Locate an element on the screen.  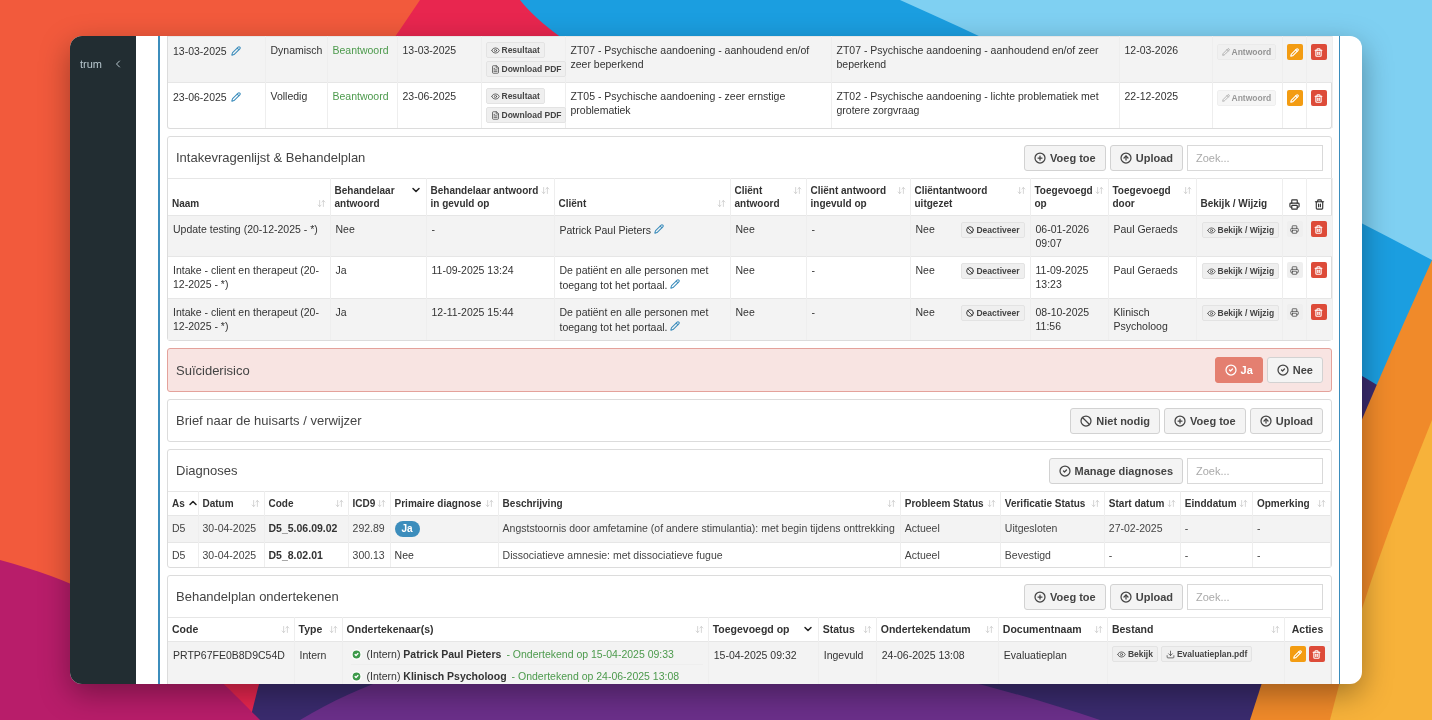
column-header: Cliënt antwoord is located at coordinates (762, 197).